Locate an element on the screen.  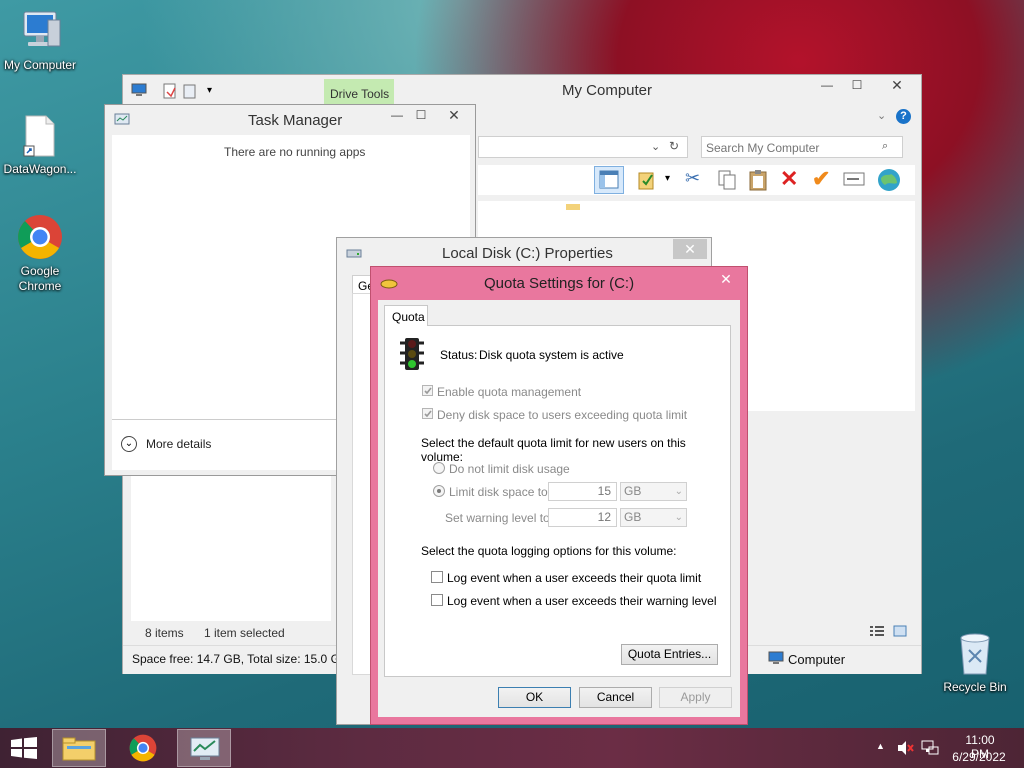
taskbar-chrome is located at coordinates (143, 748).